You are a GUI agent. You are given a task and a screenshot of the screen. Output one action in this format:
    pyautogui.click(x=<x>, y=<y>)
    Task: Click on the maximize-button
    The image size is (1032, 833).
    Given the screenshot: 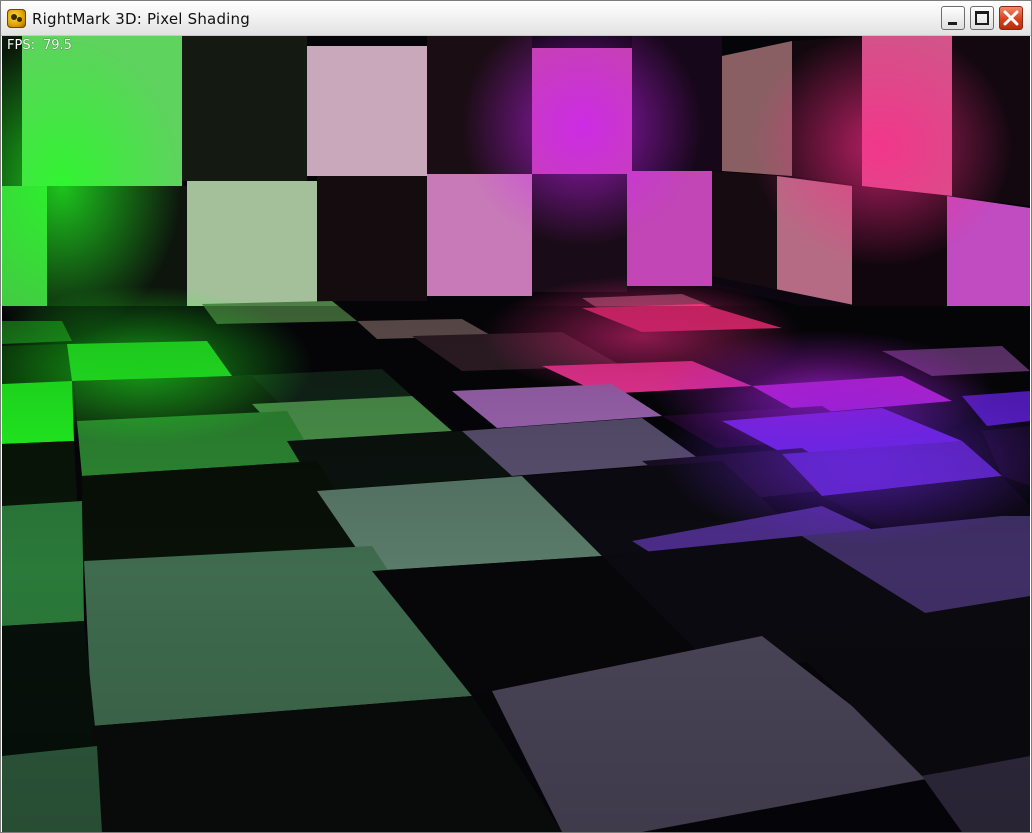 What is the action you would take?
    pyautogui.click(x=982, y=18)
    